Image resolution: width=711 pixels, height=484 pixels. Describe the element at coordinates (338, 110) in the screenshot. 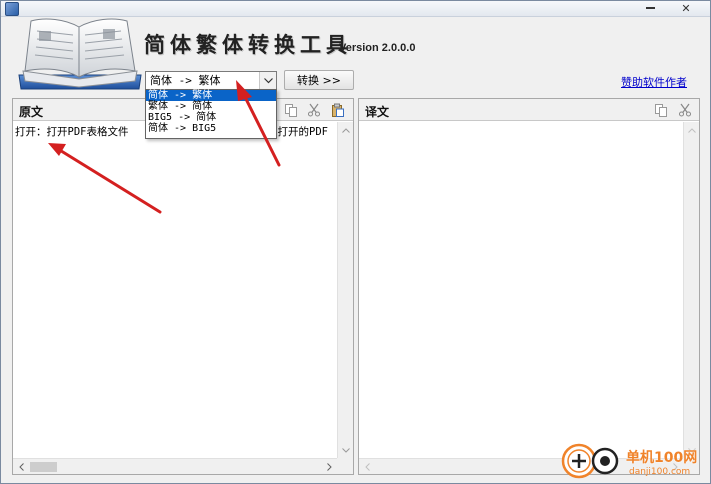

I see `paste-icon` at that location.